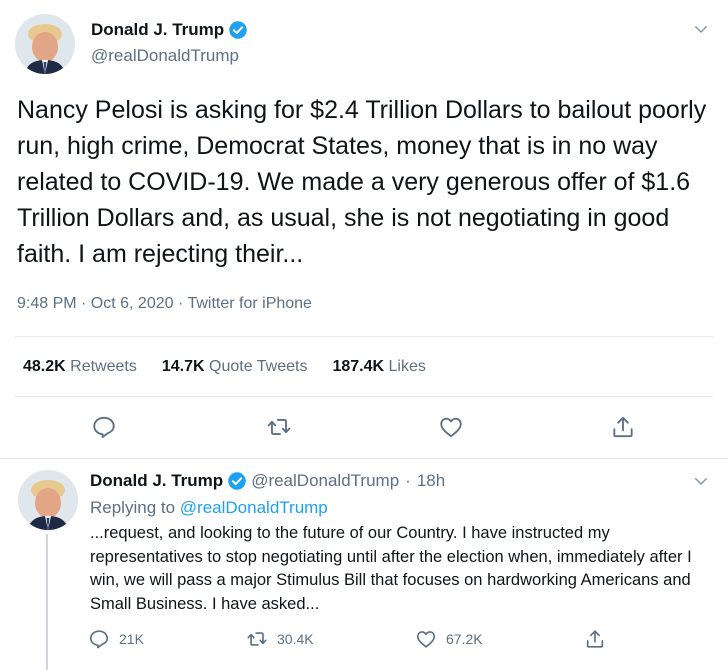  What do you see at coordinates (464, 639) in the screenshot?
I see `like-count: 67.2K` at bounding box center [464, 639].